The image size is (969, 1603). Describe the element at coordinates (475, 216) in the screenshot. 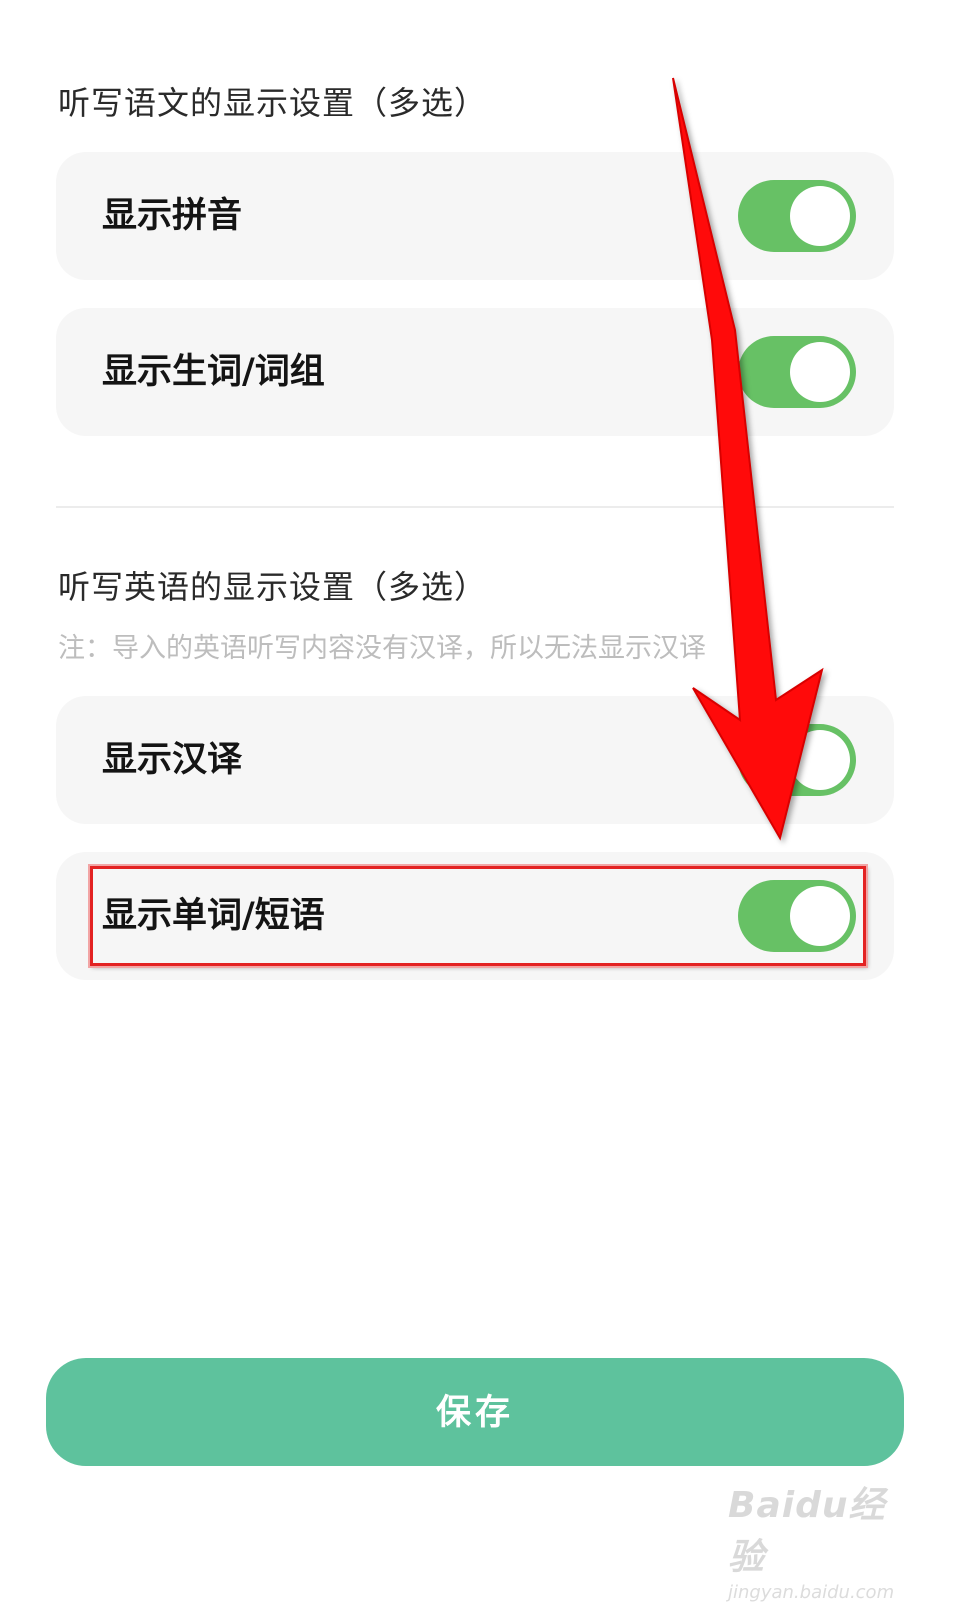

I see `setting-row-show-pinyin: 显示拼音` at that location.